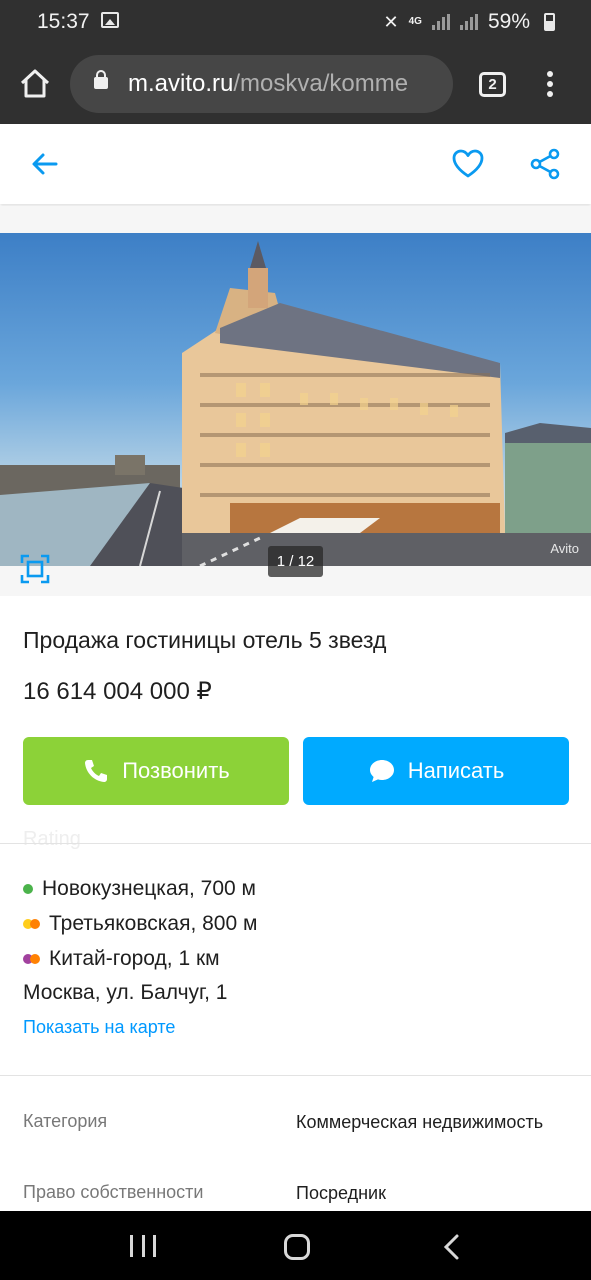 This screenshot has height=1280, width=591. Describe the element at coordinates (181, 83) in the screenshot. I see `url-host: m.avito.ru` at that location.